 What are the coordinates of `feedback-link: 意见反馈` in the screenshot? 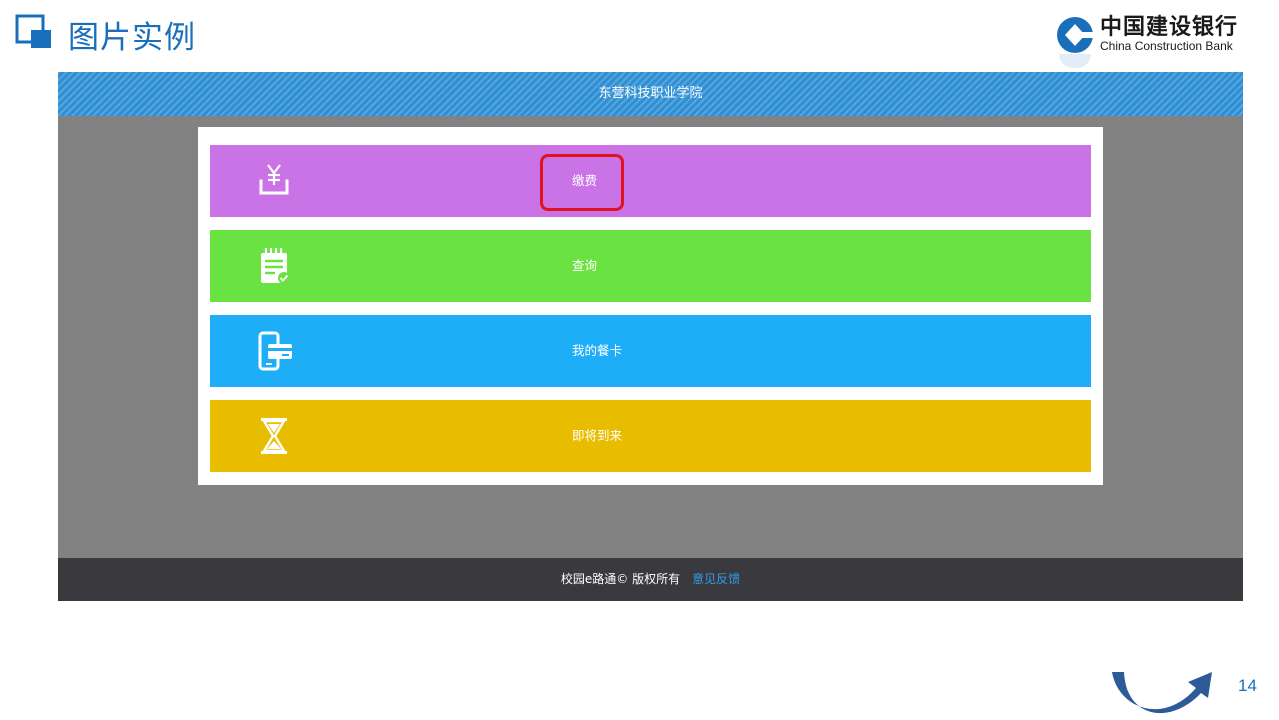 It's located at (716, 579).